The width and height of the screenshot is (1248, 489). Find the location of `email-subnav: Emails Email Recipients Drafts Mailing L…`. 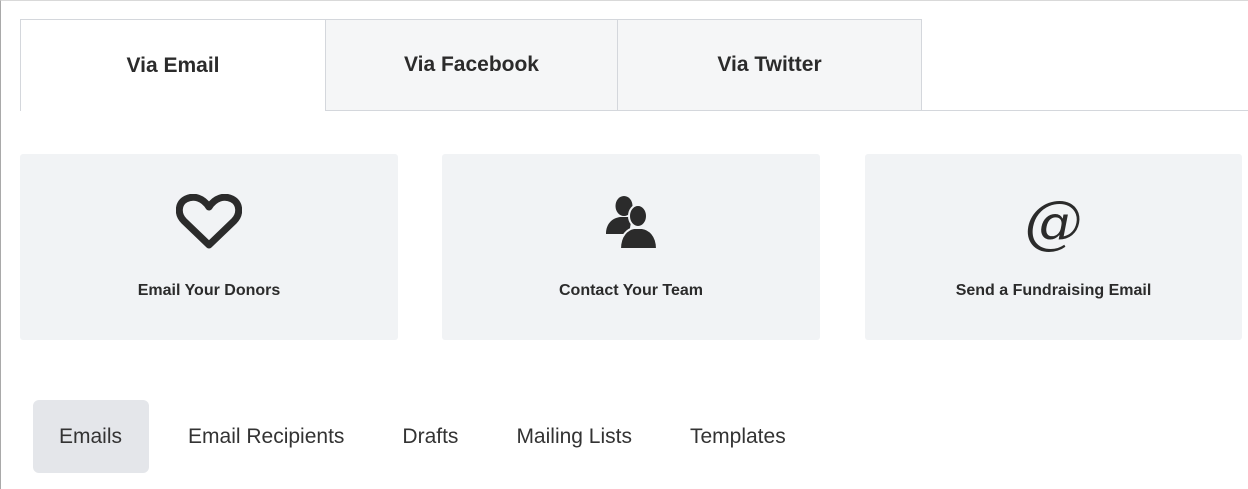

email-subnav: Emails Email Recipients Drafts Mailing L… is located at coordinates (424, 436).